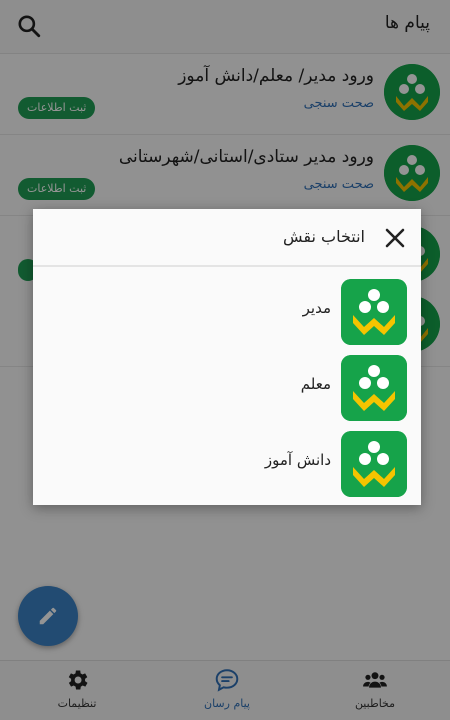  What do you see at coordinates (227, 311) in the screenshot?
I see `role-option-manager: مدیر` at bounding box center [227, 311].